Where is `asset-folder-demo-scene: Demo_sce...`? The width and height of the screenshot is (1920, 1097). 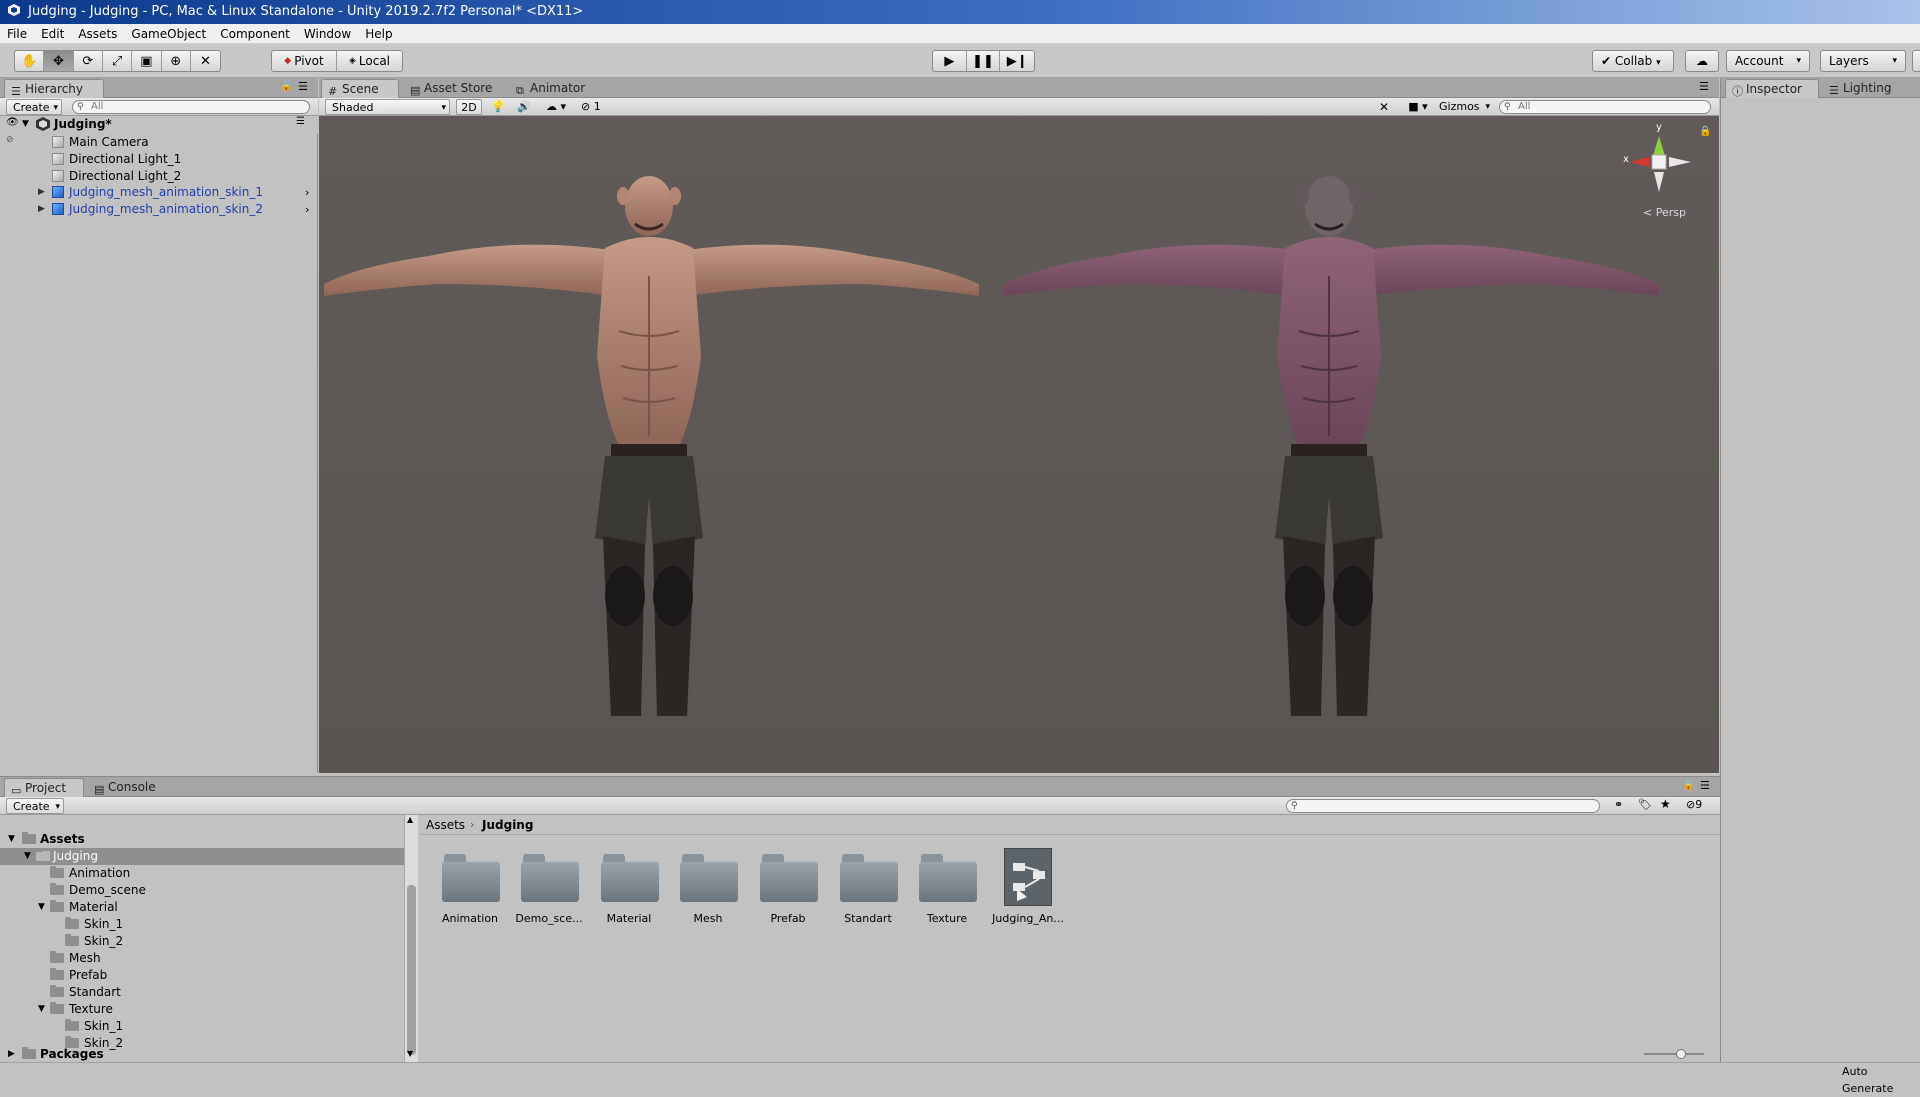
asset-folder-demo-scene: Demo_sce... is located at coordinates (549, 887).